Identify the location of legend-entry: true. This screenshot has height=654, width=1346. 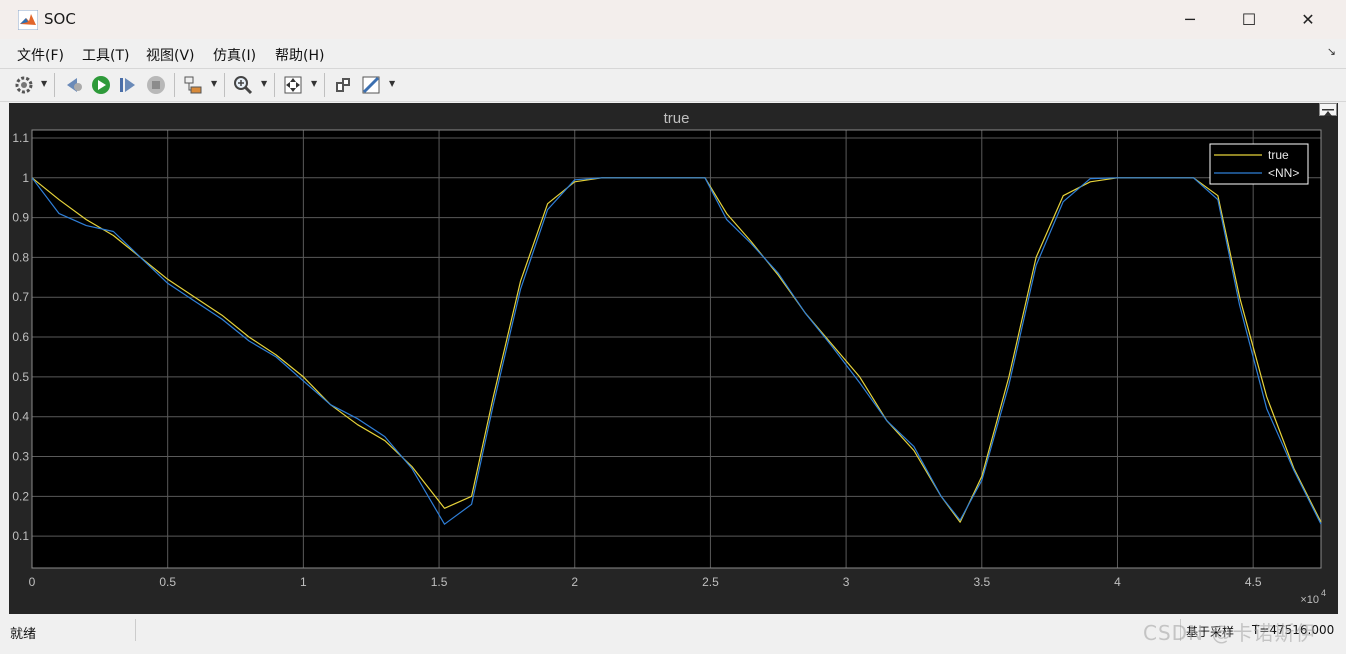
(1278, 155).